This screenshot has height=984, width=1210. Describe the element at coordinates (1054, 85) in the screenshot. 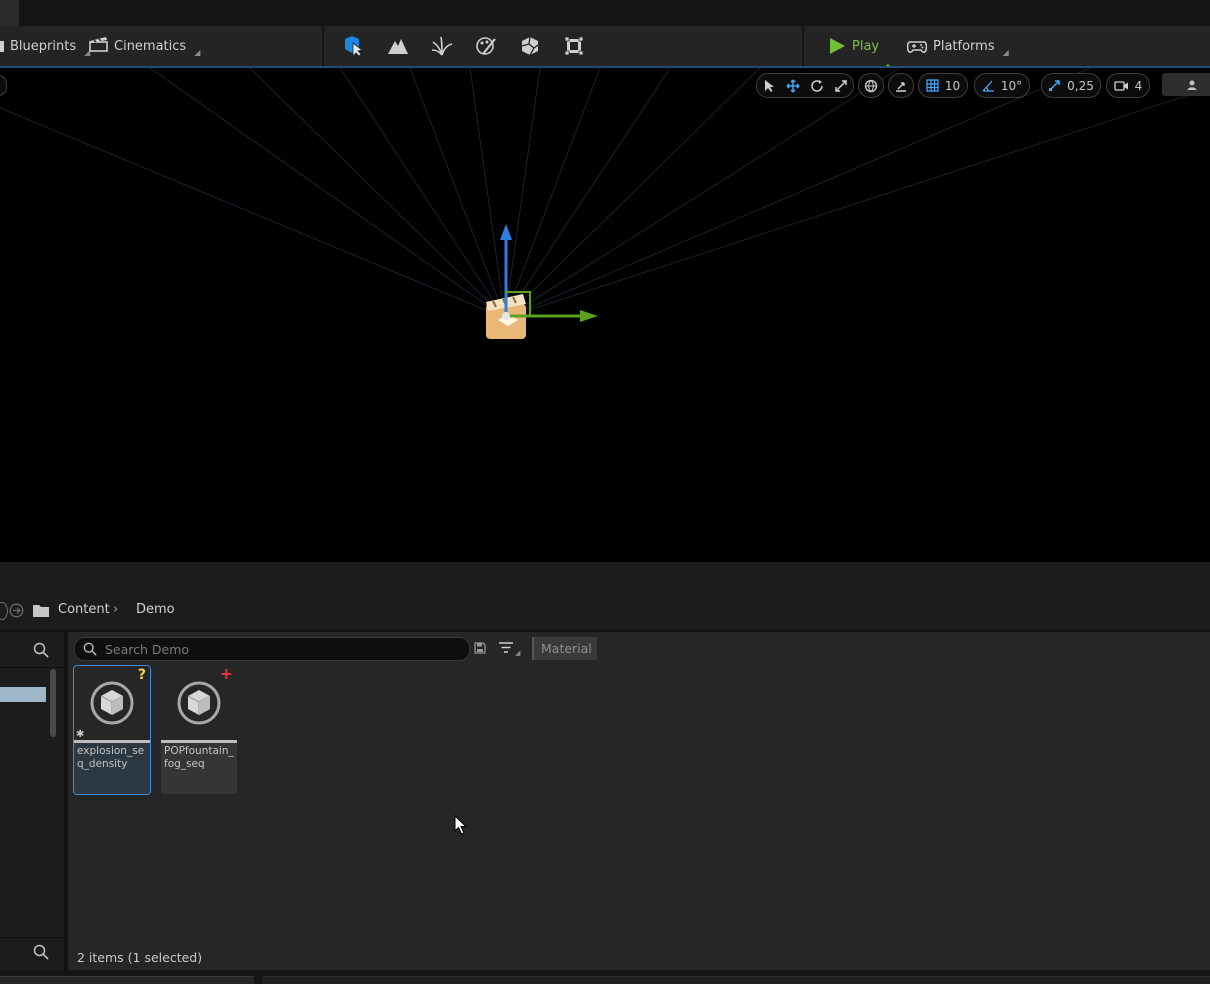

I see `scale-snap-icon` at that location.